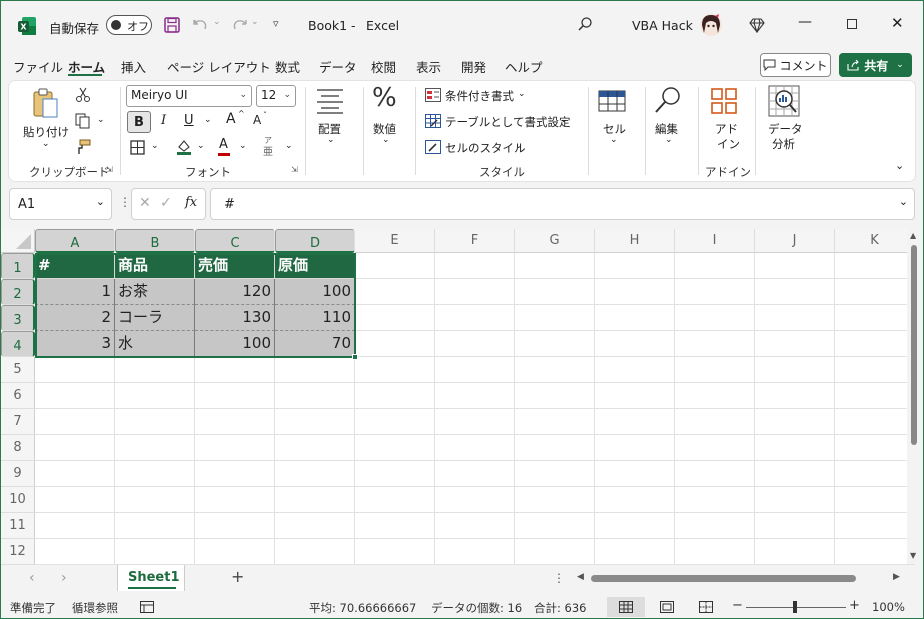 This screenshot has height=619, width=924. Describe the element at coordinates (555, 552) in the screenshot. I see `cell-g12` at that location.